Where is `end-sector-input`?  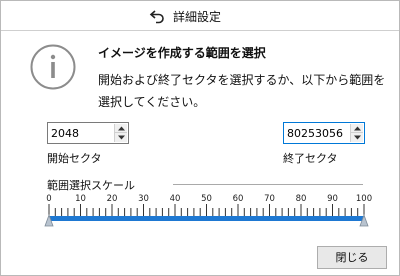 end-sector-input is located at coordinates (317, 133).